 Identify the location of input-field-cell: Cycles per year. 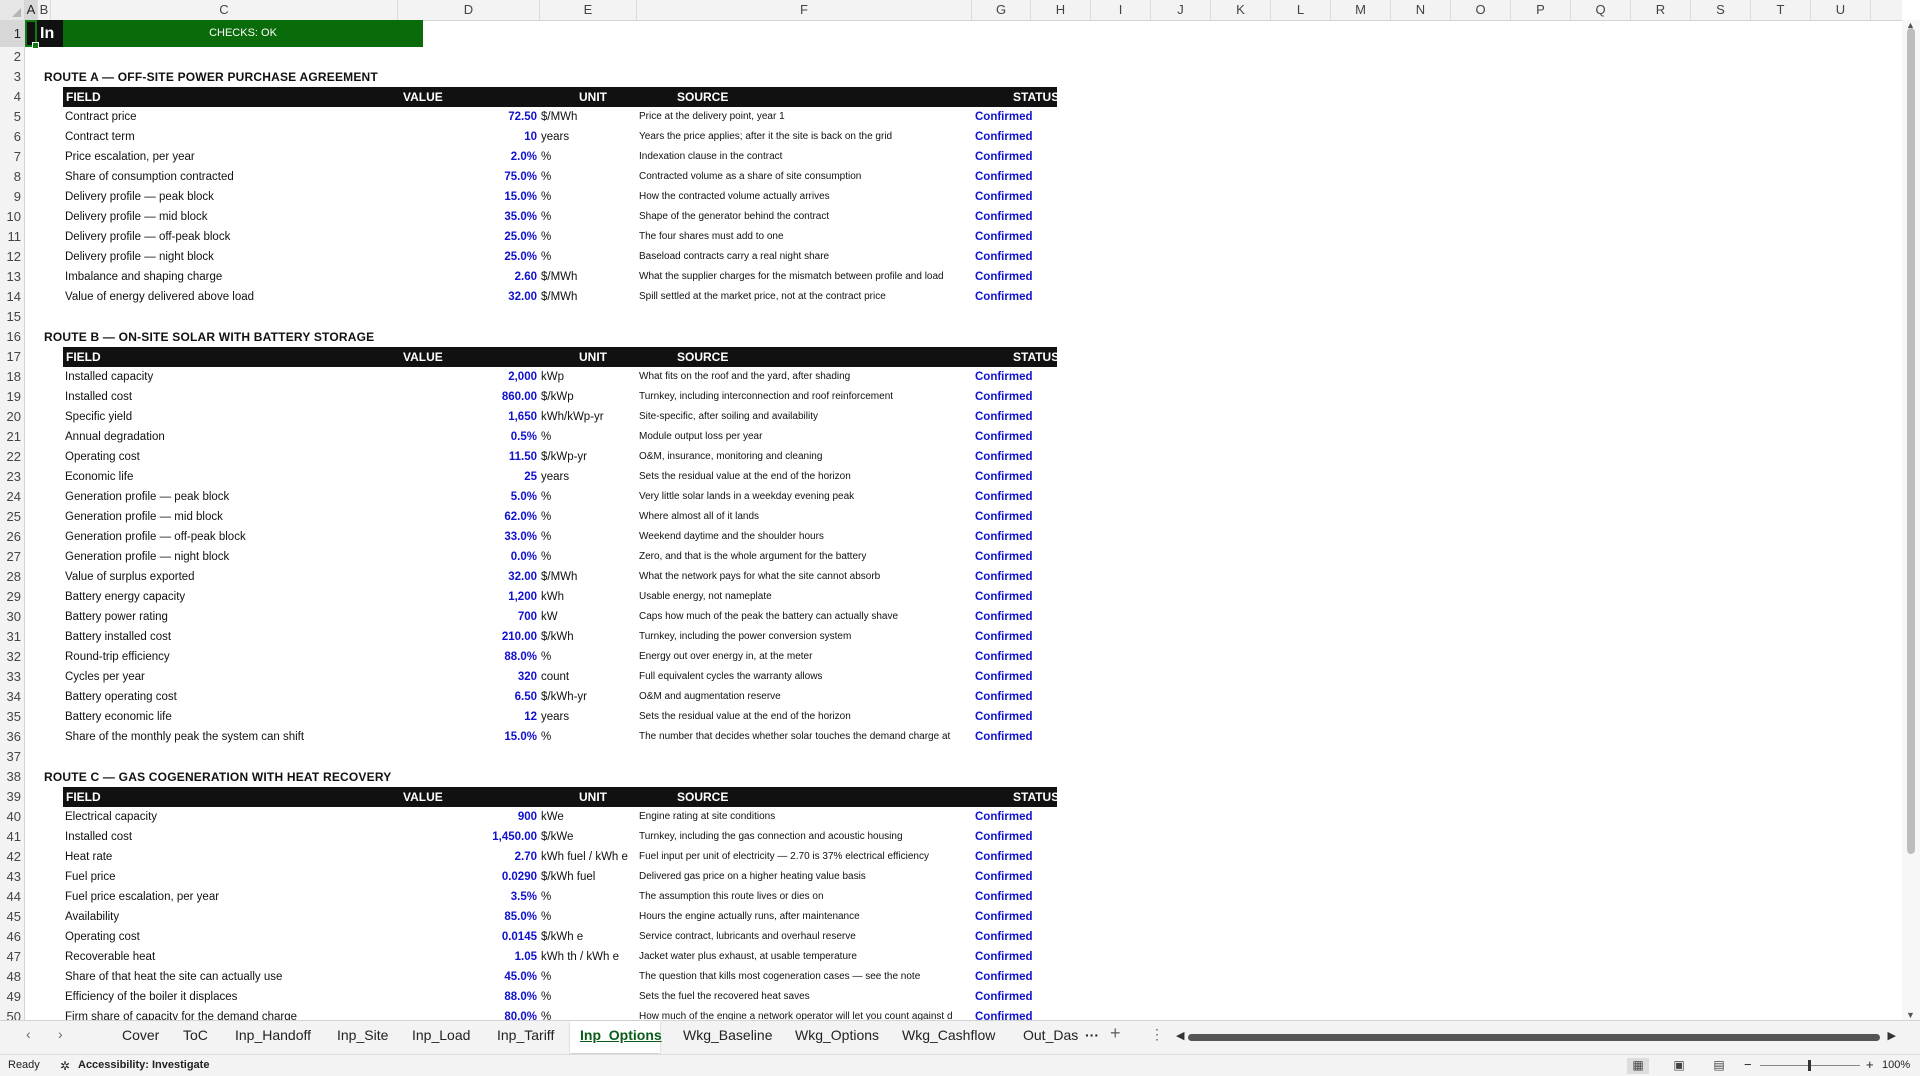
(210, 677).